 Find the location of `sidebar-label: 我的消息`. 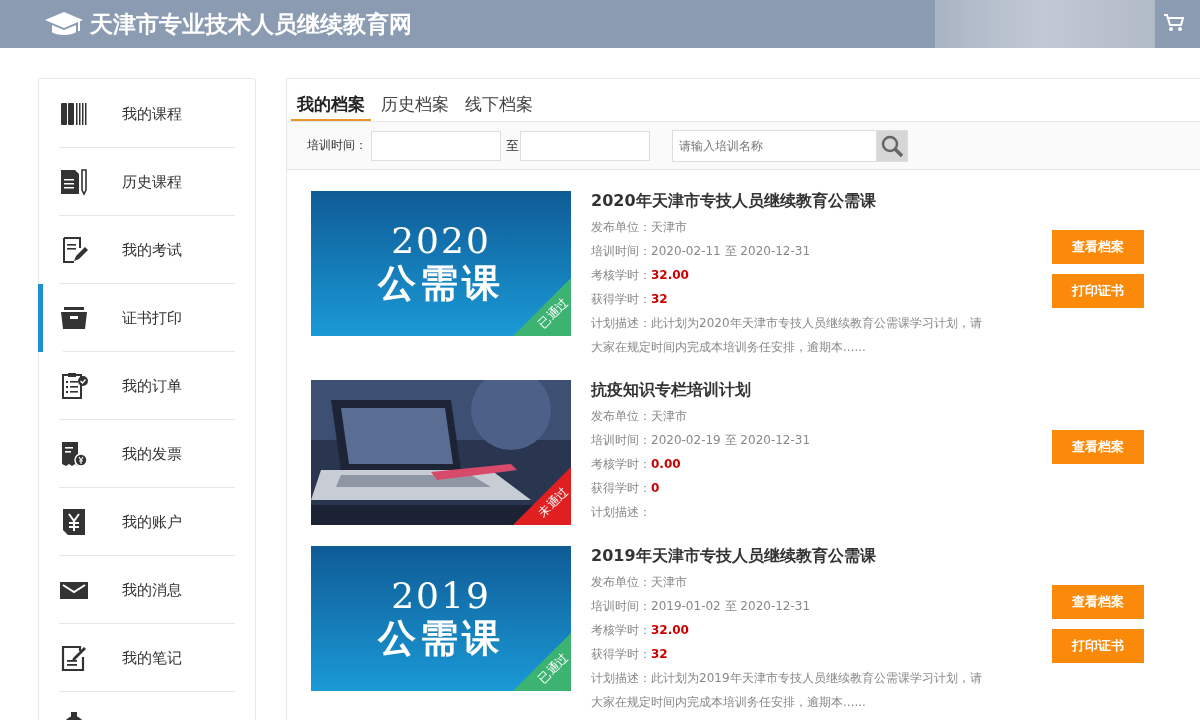

sidebar-label: 我的消息 is located at coordinates (152, 590).